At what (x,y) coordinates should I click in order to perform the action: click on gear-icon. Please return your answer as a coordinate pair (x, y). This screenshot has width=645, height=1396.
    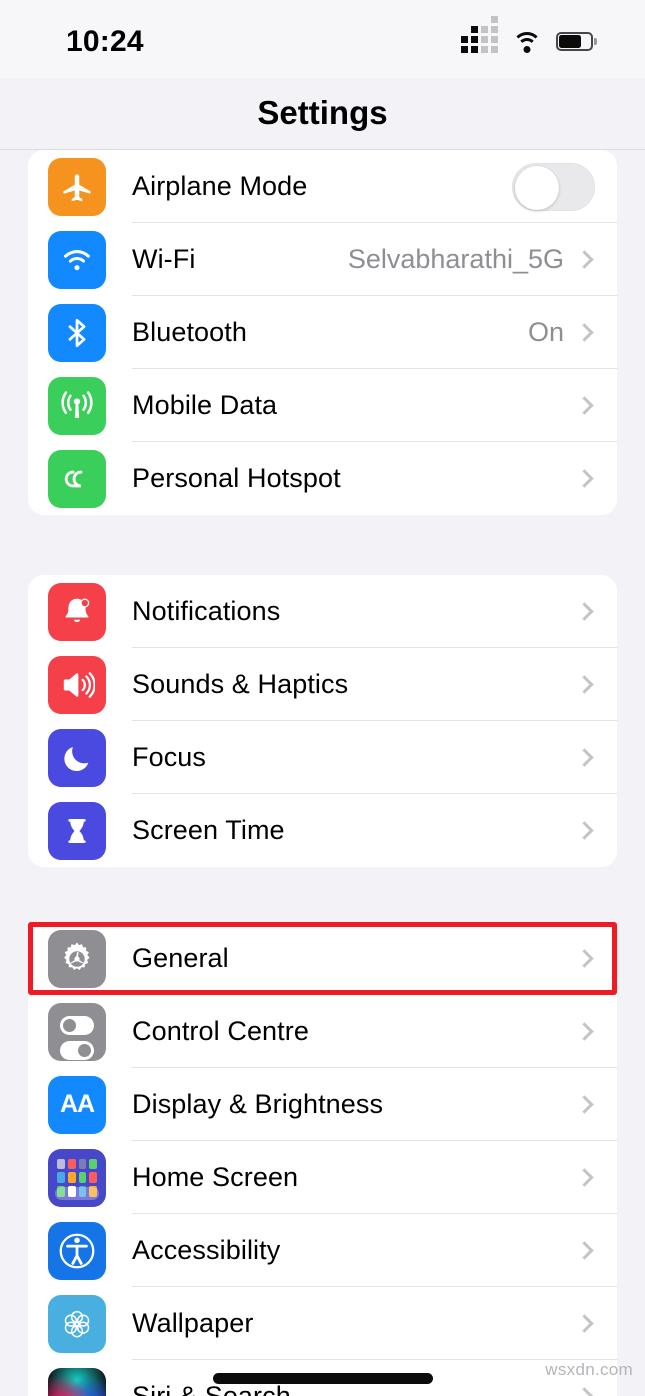
    Looking at the image, I should click on (77, 958).